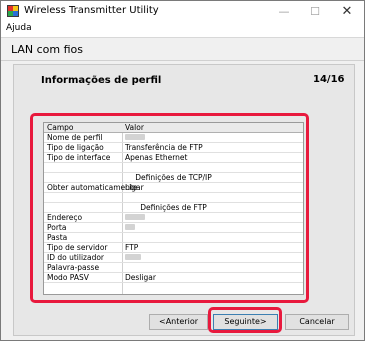  Describe the element at coordinates (13, 11) in the screenshot. I see `app-icon` at that location.